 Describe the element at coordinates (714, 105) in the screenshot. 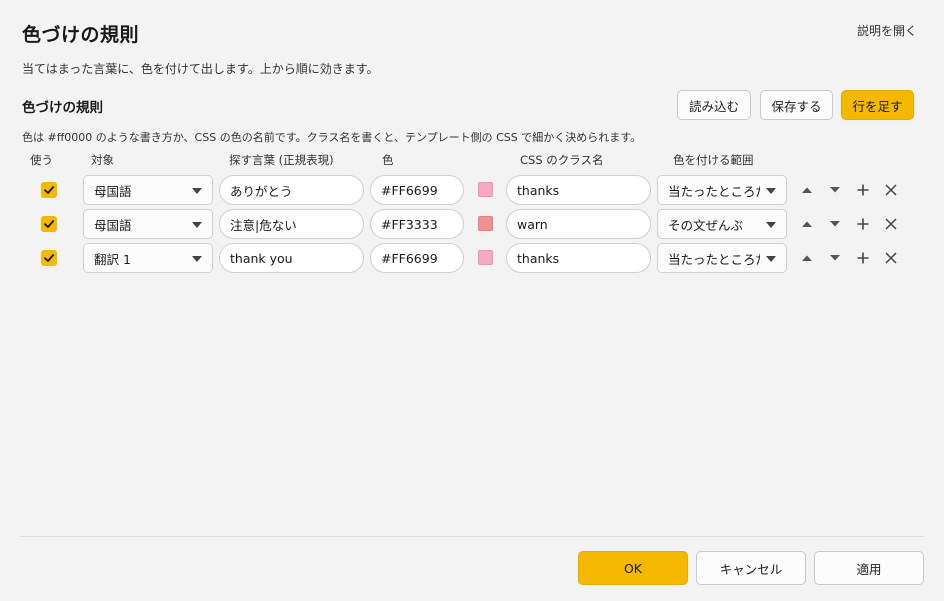

I see `load-button: 読み込む` at that location.